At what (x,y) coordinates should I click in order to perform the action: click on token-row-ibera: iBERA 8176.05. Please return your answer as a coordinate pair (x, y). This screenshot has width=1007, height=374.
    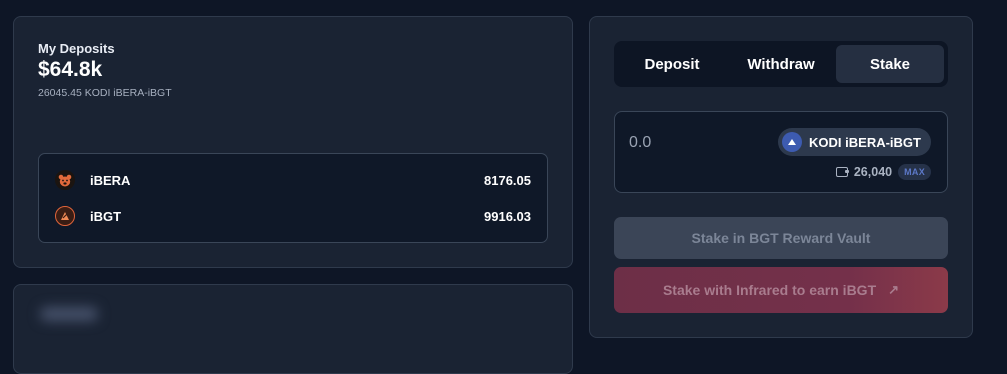
    Looking at the image, I should click on (293, 180).